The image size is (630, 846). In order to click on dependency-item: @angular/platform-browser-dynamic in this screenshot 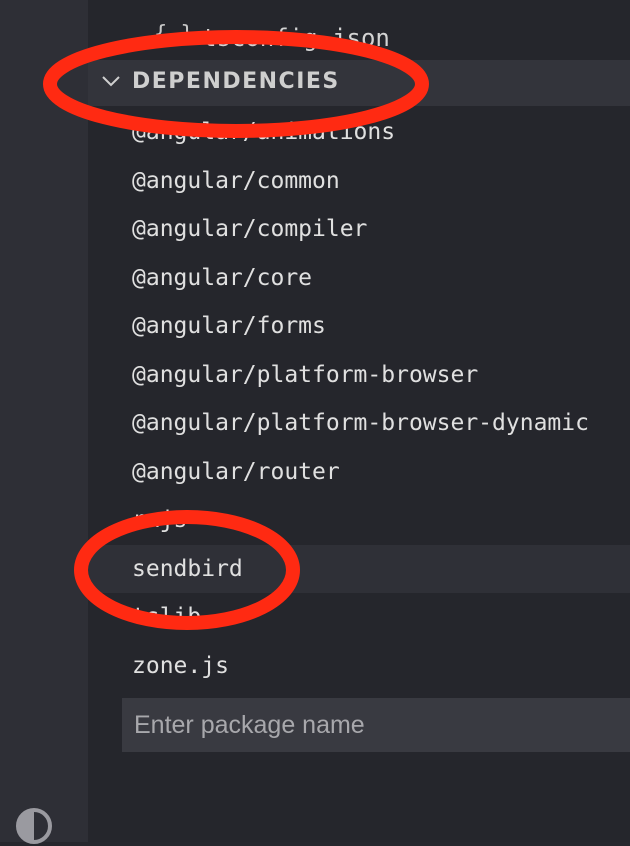, I will do `click(359, 423)`.